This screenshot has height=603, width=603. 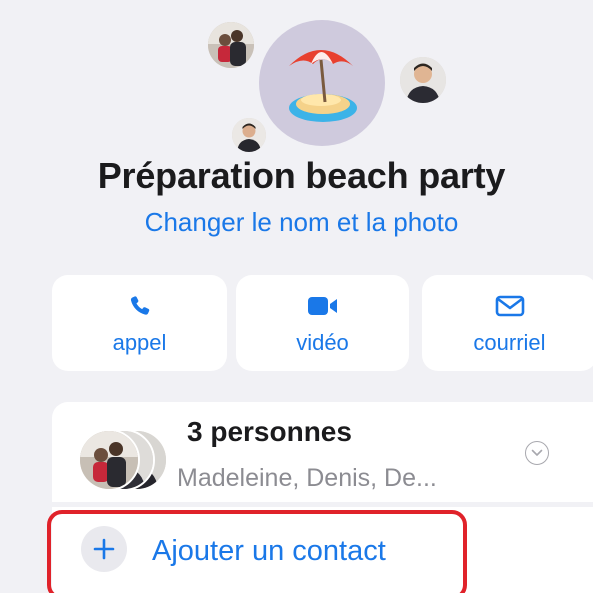 I want to click on screen-edge-right, so click(x=598, y=301).